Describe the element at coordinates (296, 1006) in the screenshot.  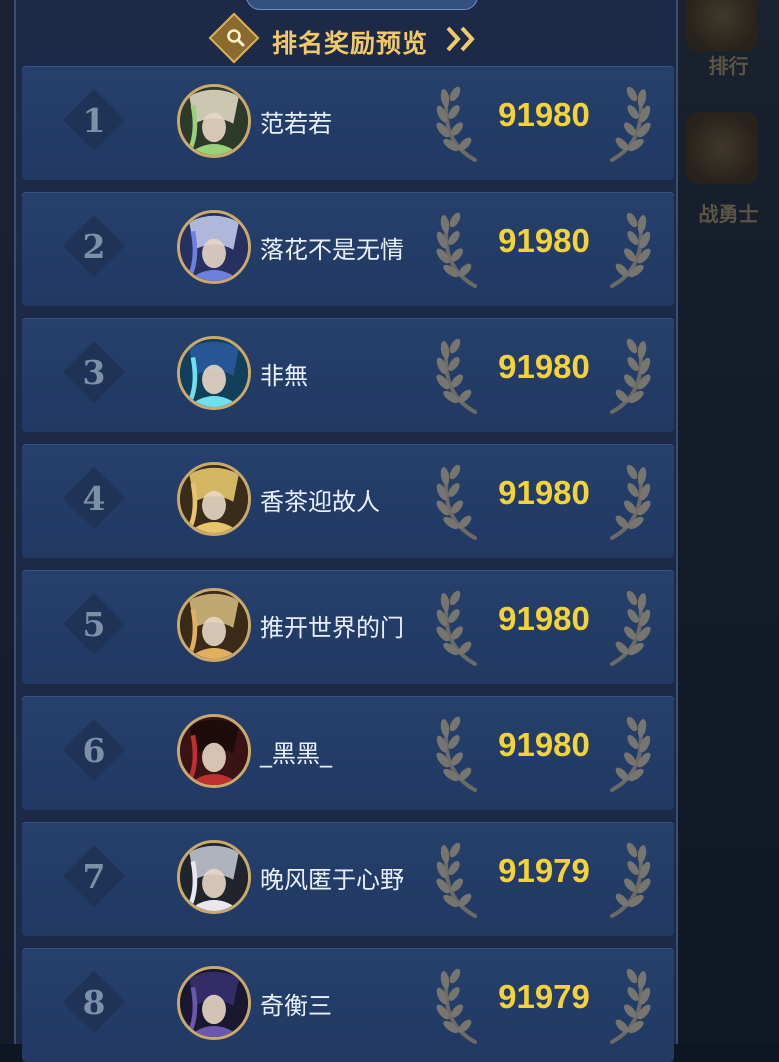
I see `player-name: 奇衡三` at that location.